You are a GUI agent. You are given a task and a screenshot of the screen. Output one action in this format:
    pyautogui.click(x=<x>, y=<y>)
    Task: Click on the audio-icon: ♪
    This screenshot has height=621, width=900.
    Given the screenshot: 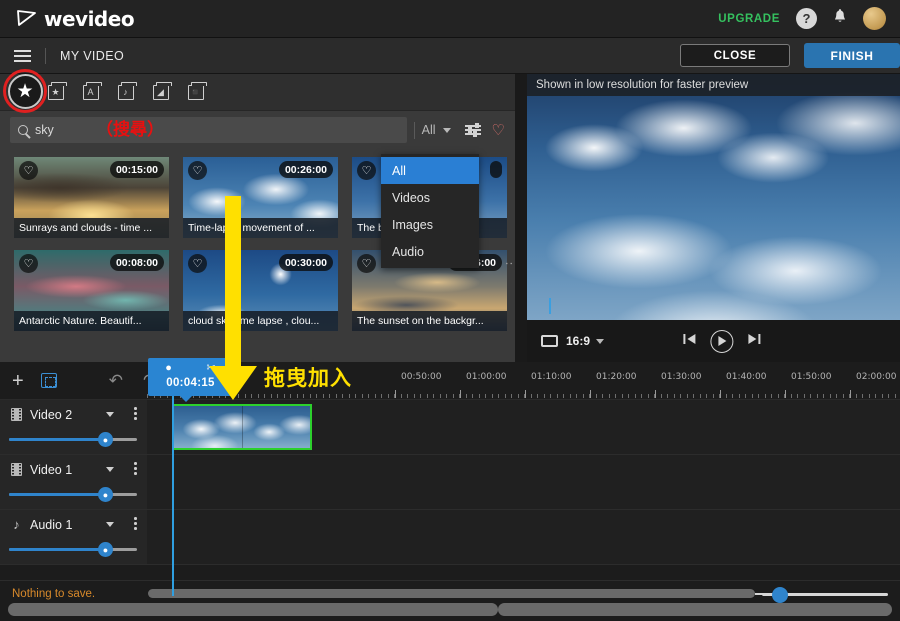 What is the action you would take?
    pyautogui.click(x=126, y=92)
    